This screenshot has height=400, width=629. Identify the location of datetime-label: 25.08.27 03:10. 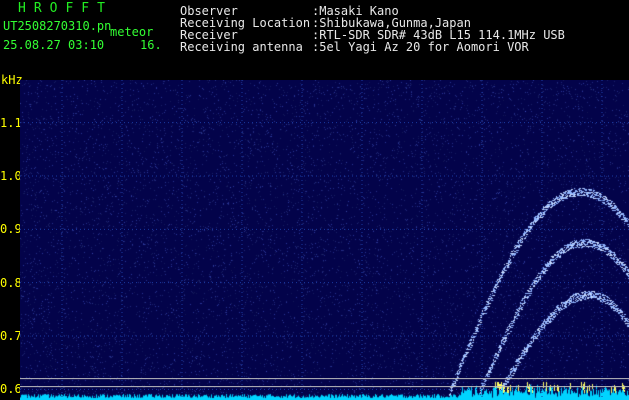
(54, 45).